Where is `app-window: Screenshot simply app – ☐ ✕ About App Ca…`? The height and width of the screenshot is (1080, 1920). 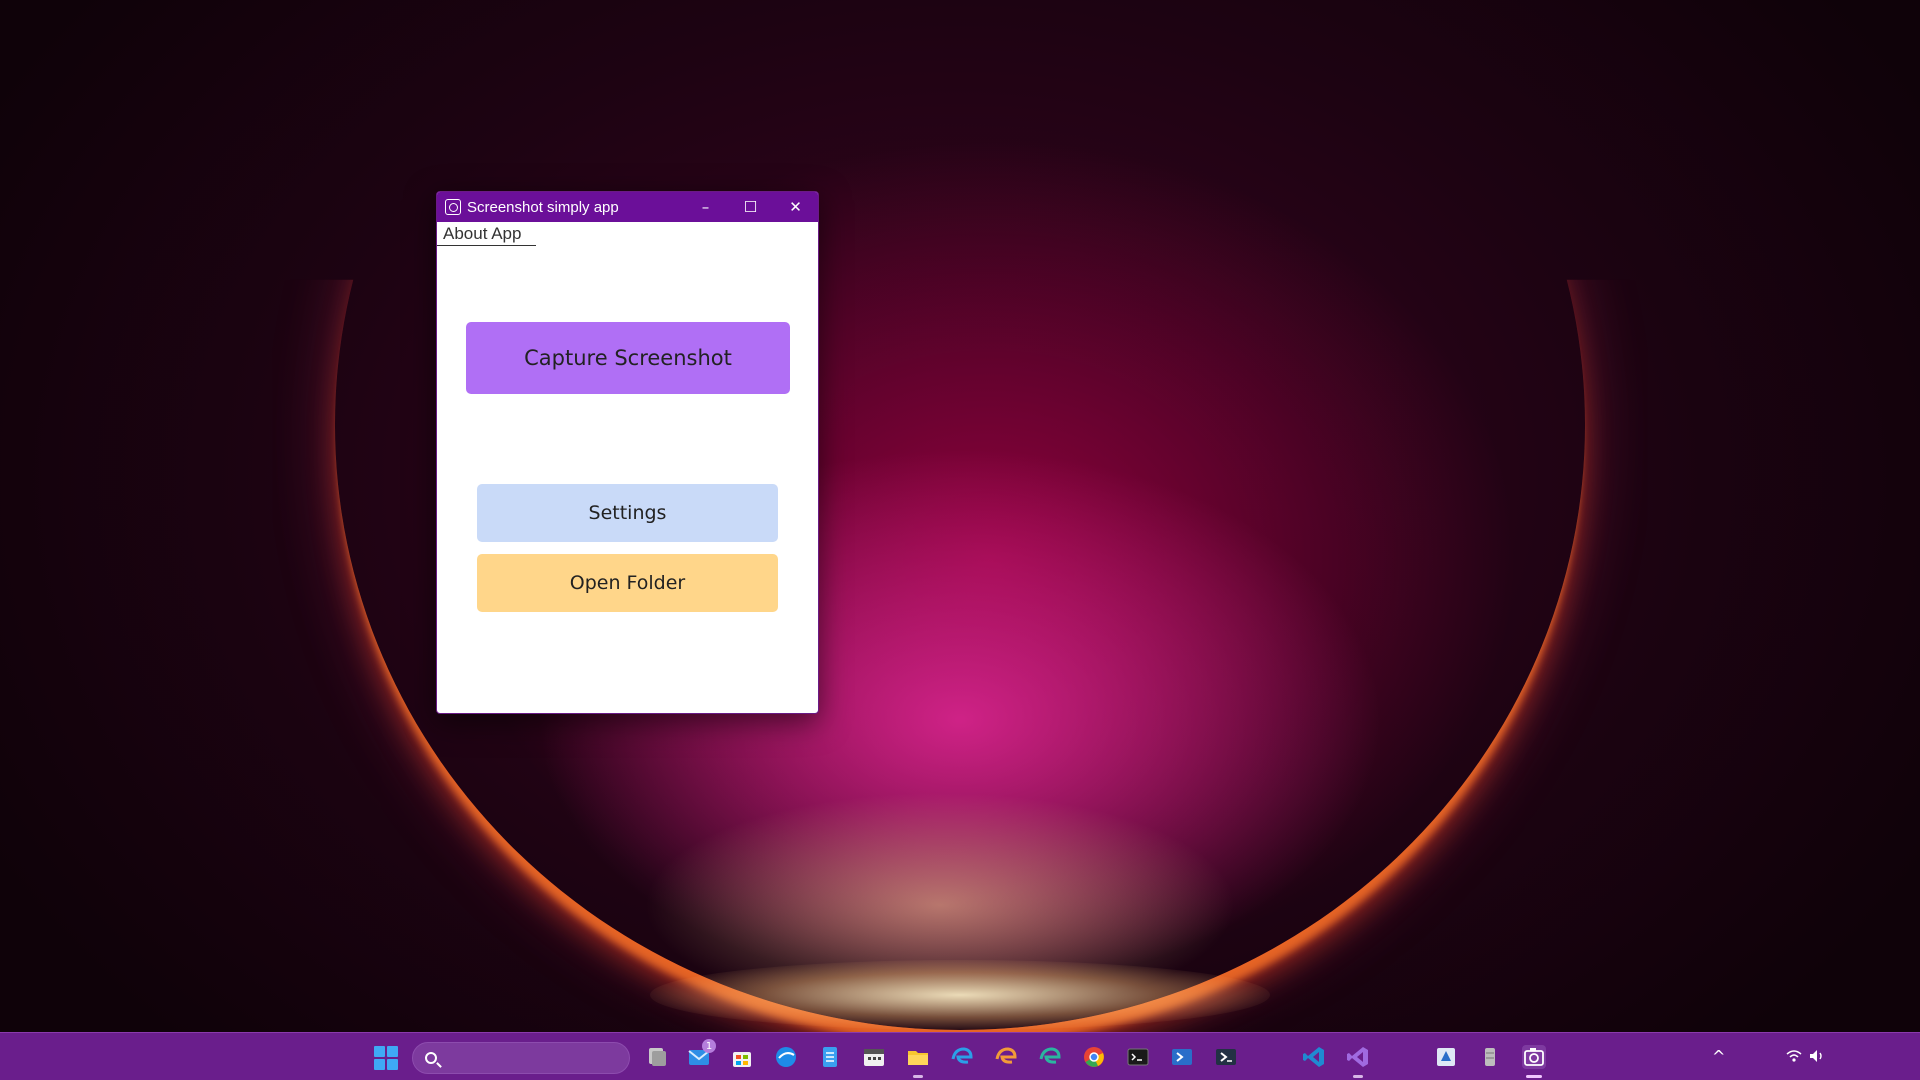
app-window: Screenshot simply app – ☐ ✕ About App Ca… is located at coordinates (627, 452).